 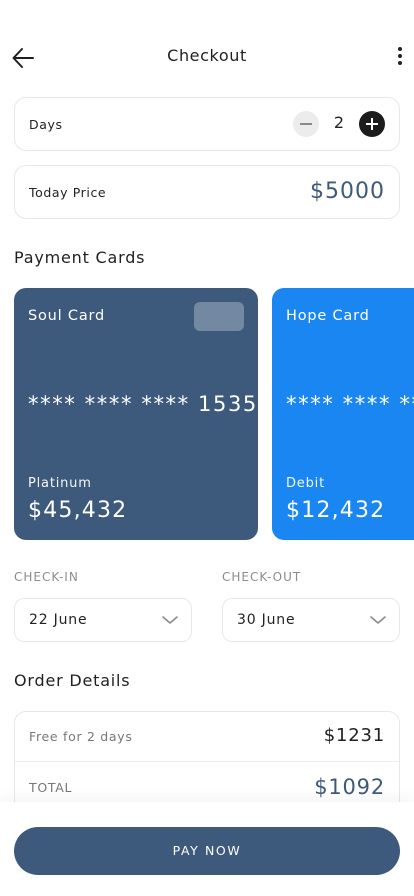 What do you see at coordinates (266, 620) in the screenshot?
I see `check-out-value: 30 June` at bounding box center [266, 620].